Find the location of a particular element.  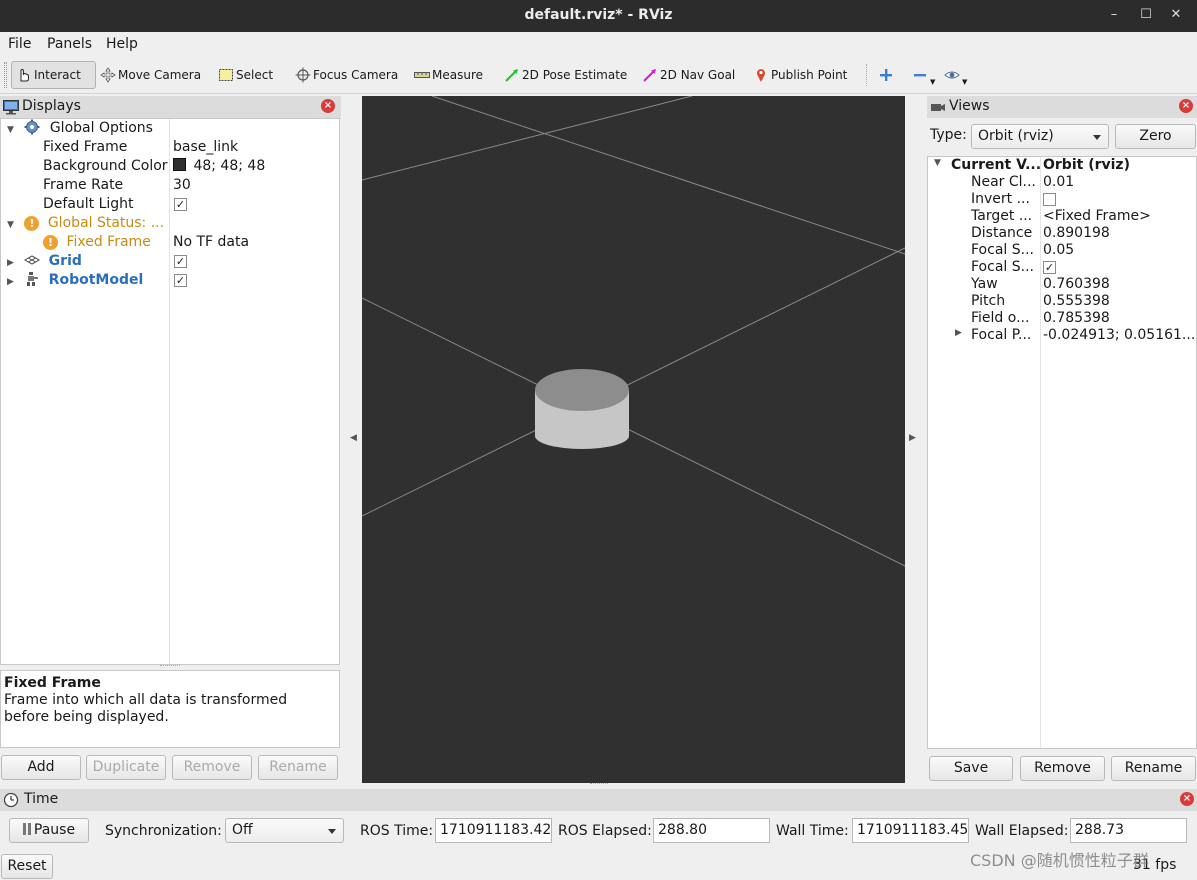

monitor-icon is located at coordinates (11, 109).